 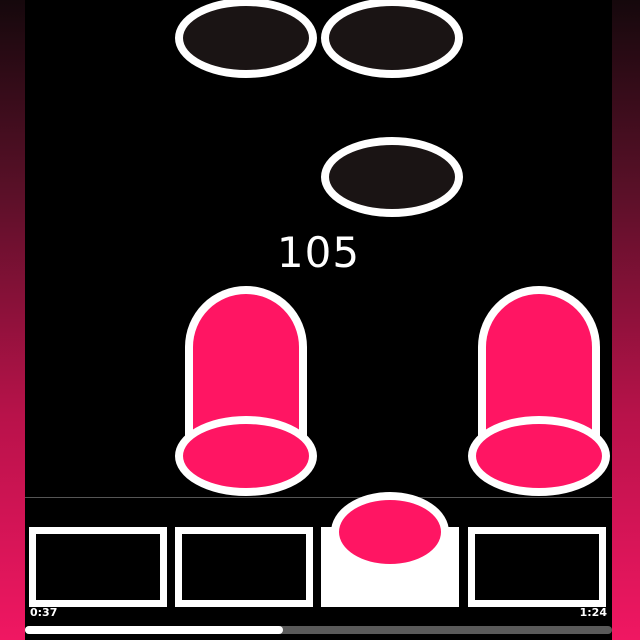 I want to click on progress-bar-fill, so click(x=154, y=630).